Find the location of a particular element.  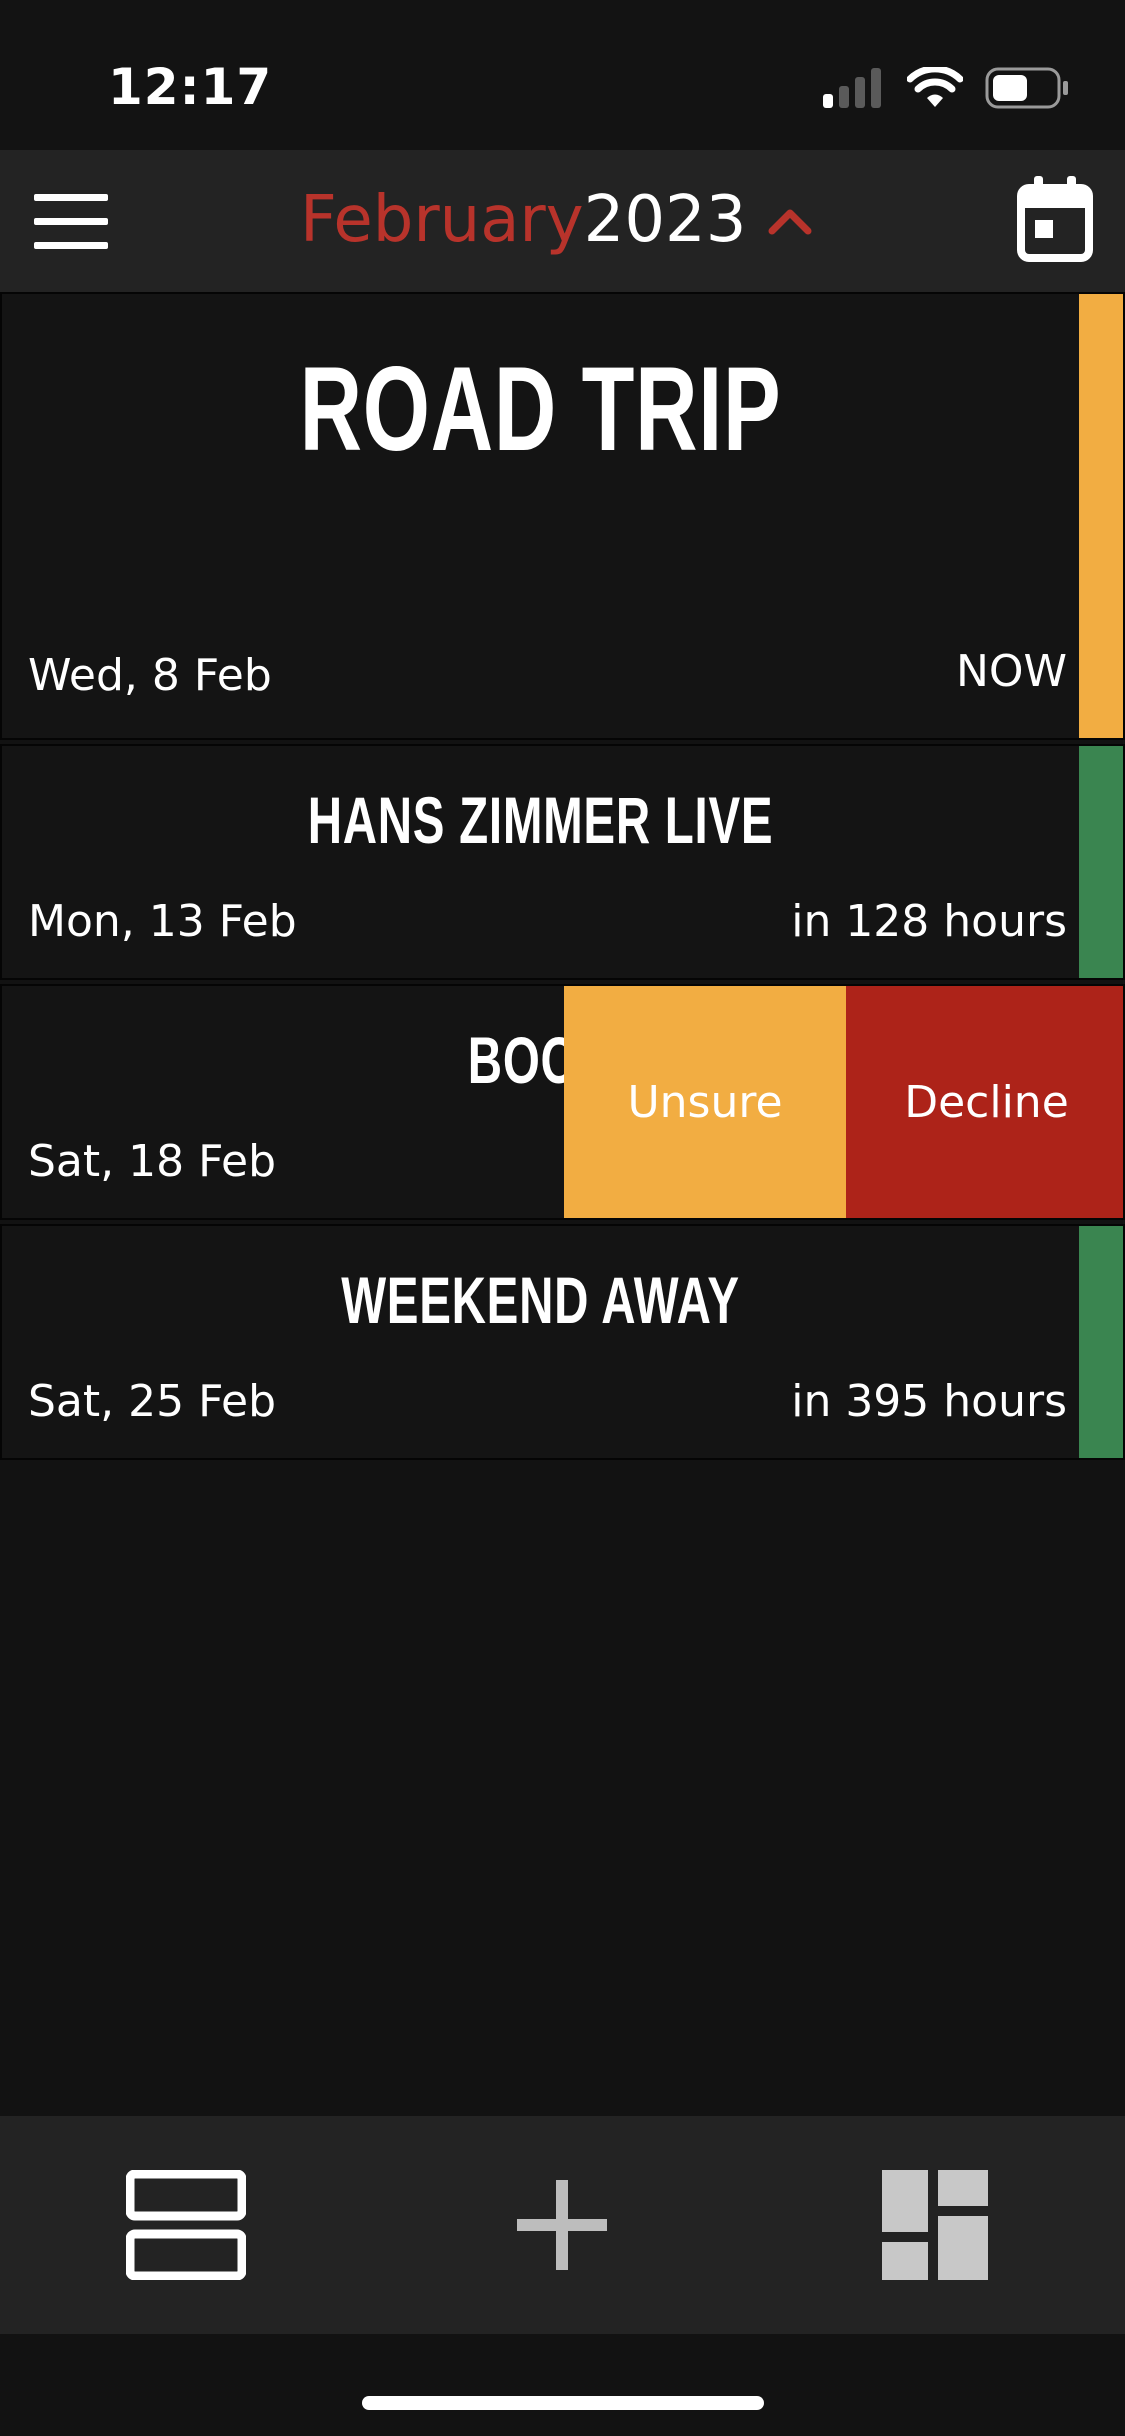

event-date: Sat, 18 Feb is located at coordinates (152, 1161).